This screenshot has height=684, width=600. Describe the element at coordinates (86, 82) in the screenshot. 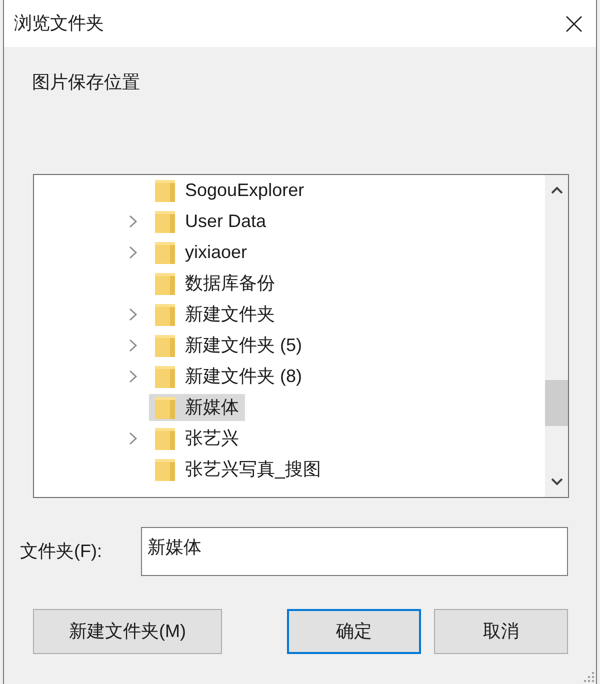

I see `prompt-text: 图片保存位置` at that location.